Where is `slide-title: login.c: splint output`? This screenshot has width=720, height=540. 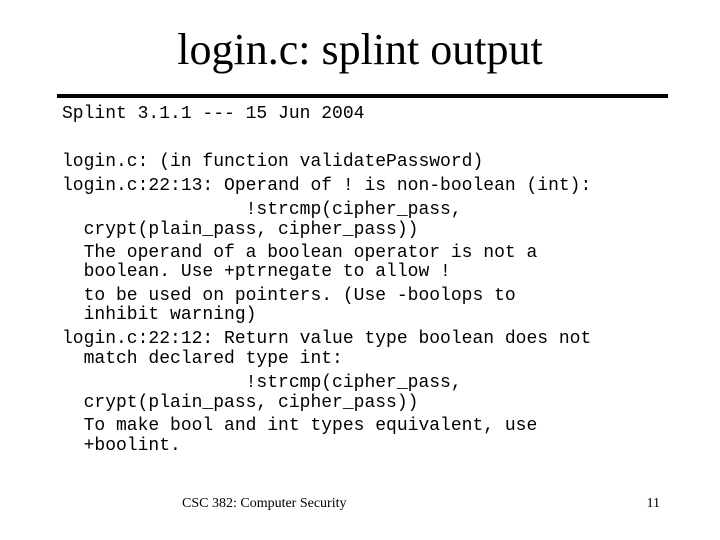 slide-title: login.c: splint output is located at coordinates (360, 49).